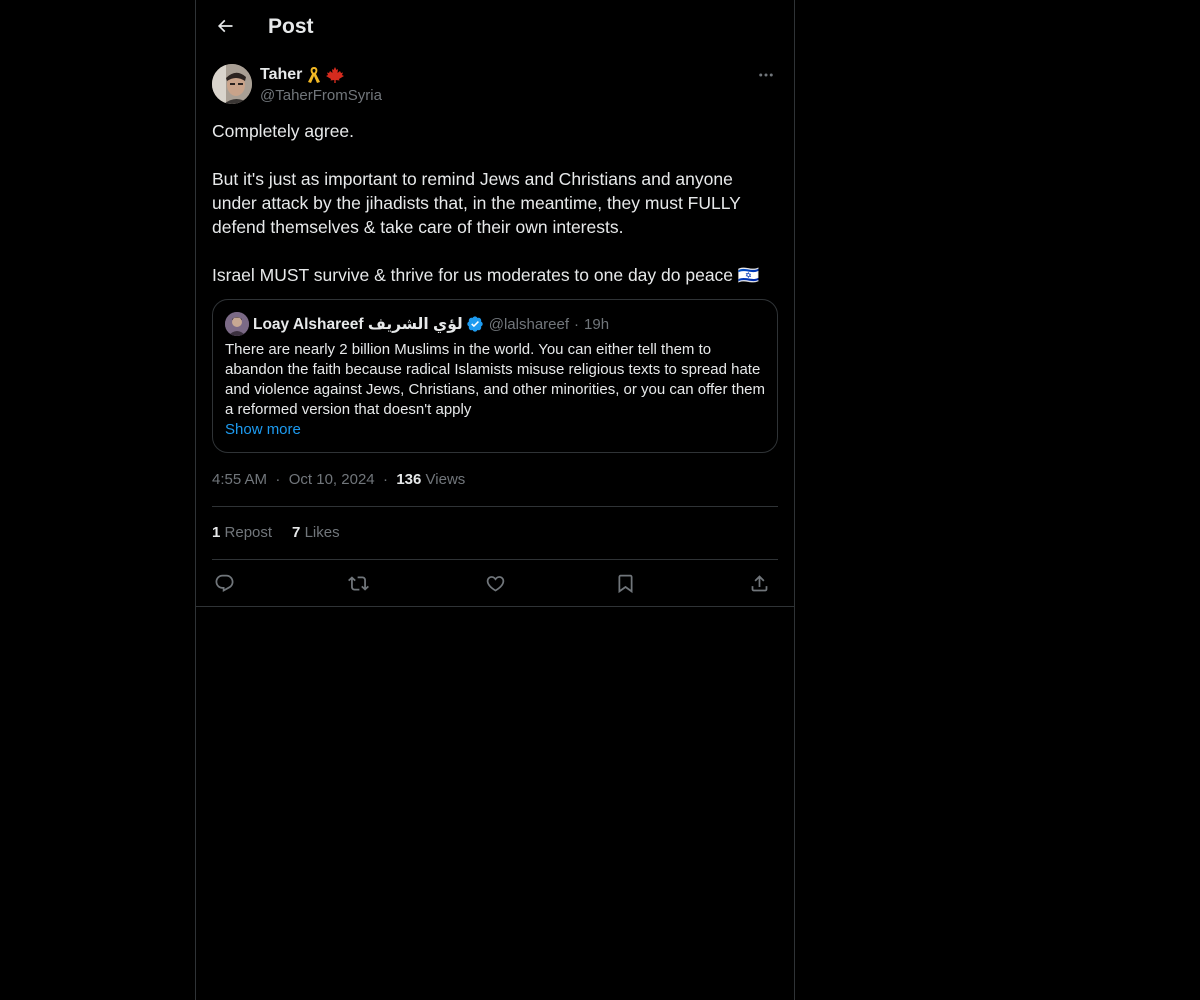 This screenshot has width=1200, height=1000. I want to click on post-time: 4:55 AM, so click(239, 479).